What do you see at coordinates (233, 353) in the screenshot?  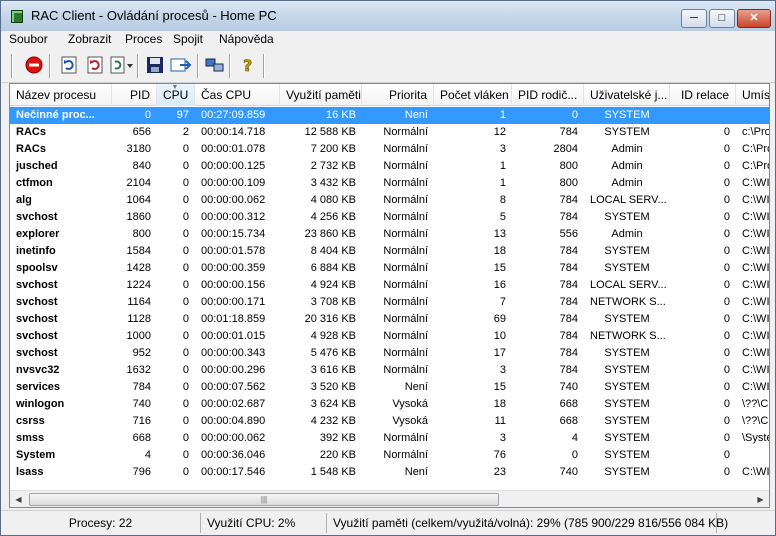 I see `cell-cpu-time: 00:00:00.343` at bounding box center [233, 353].